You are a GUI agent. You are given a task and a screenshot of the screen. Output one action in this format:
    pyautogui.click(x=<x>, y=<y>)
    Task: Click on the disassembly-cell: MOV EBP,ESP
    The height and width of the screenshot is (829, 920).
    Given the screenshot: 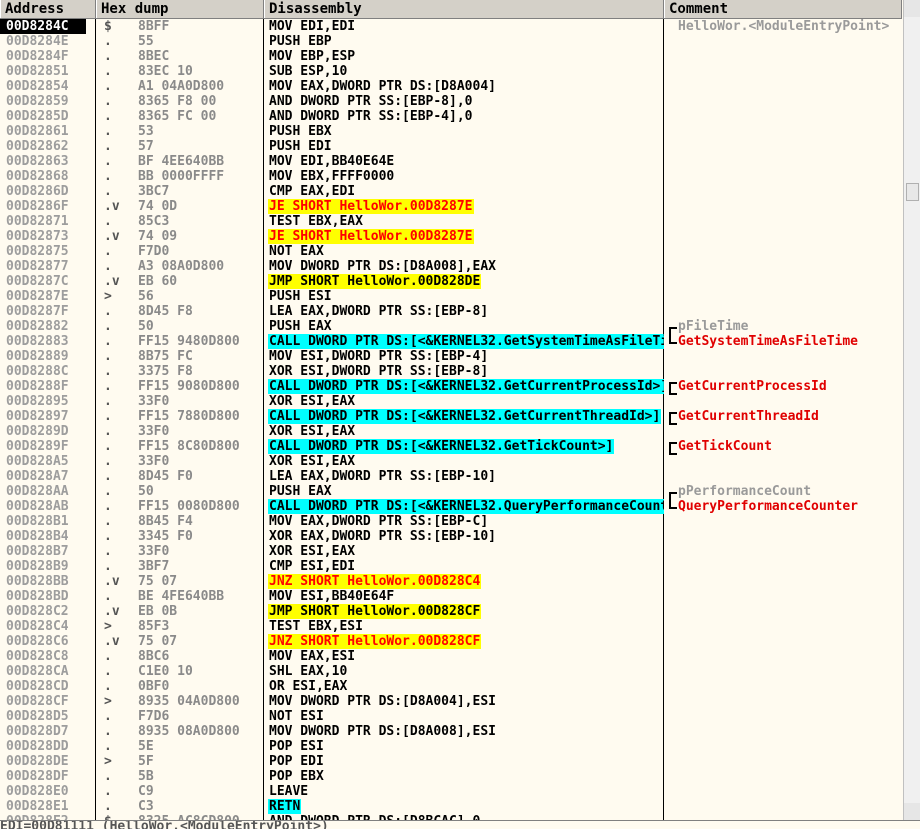 What is the action you would take?
    pyautogui.click(x=312, y=56)
    